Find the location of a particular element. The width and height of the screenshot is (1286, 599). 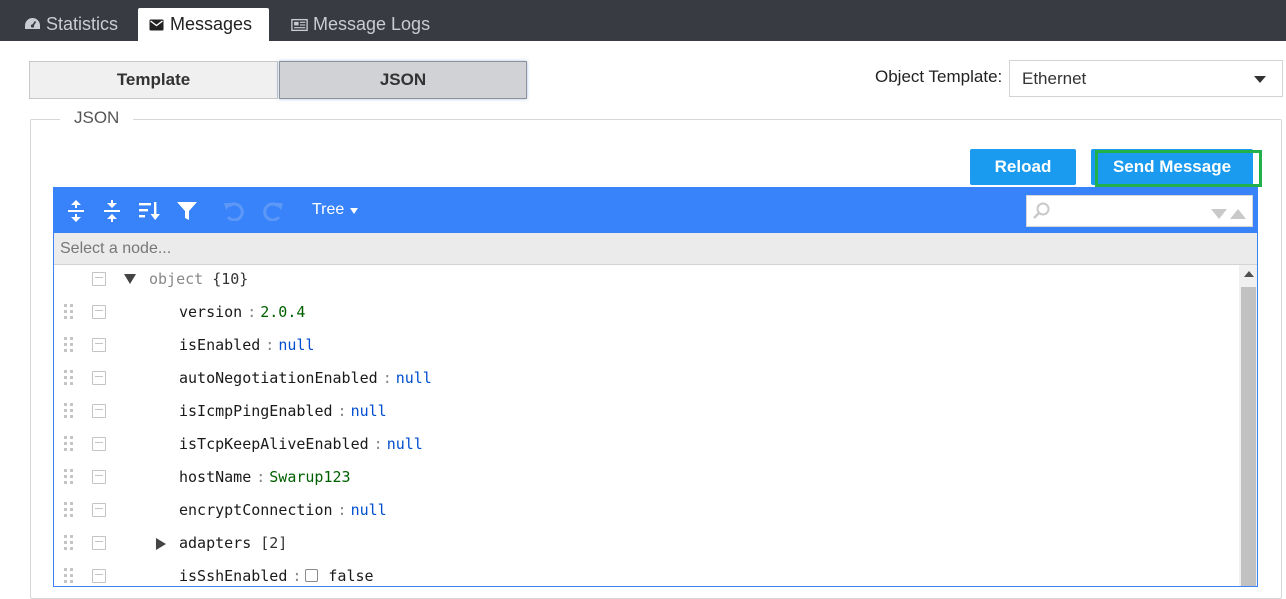

tab-messages-label: Messages is located at coordinates (211, 24).